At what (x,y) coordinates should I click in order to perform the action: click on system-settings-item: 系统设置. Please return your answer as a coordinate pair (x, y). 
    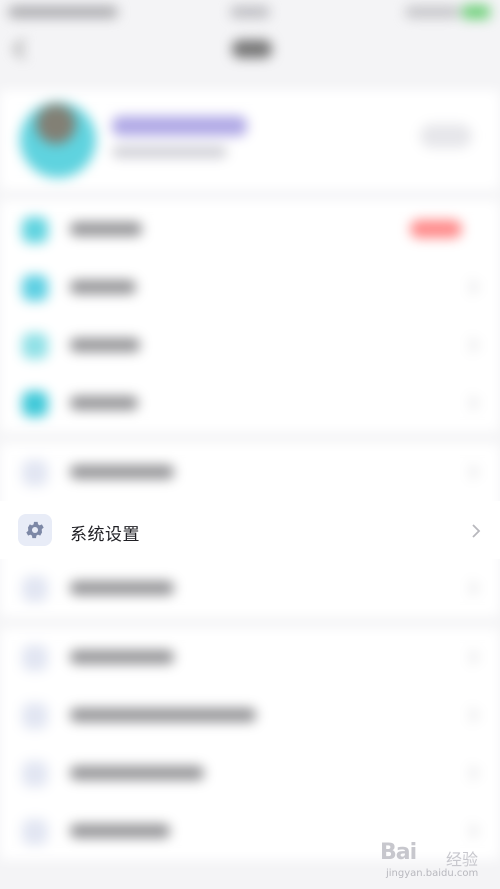
    Looking at the image, I should click on (250, 530).